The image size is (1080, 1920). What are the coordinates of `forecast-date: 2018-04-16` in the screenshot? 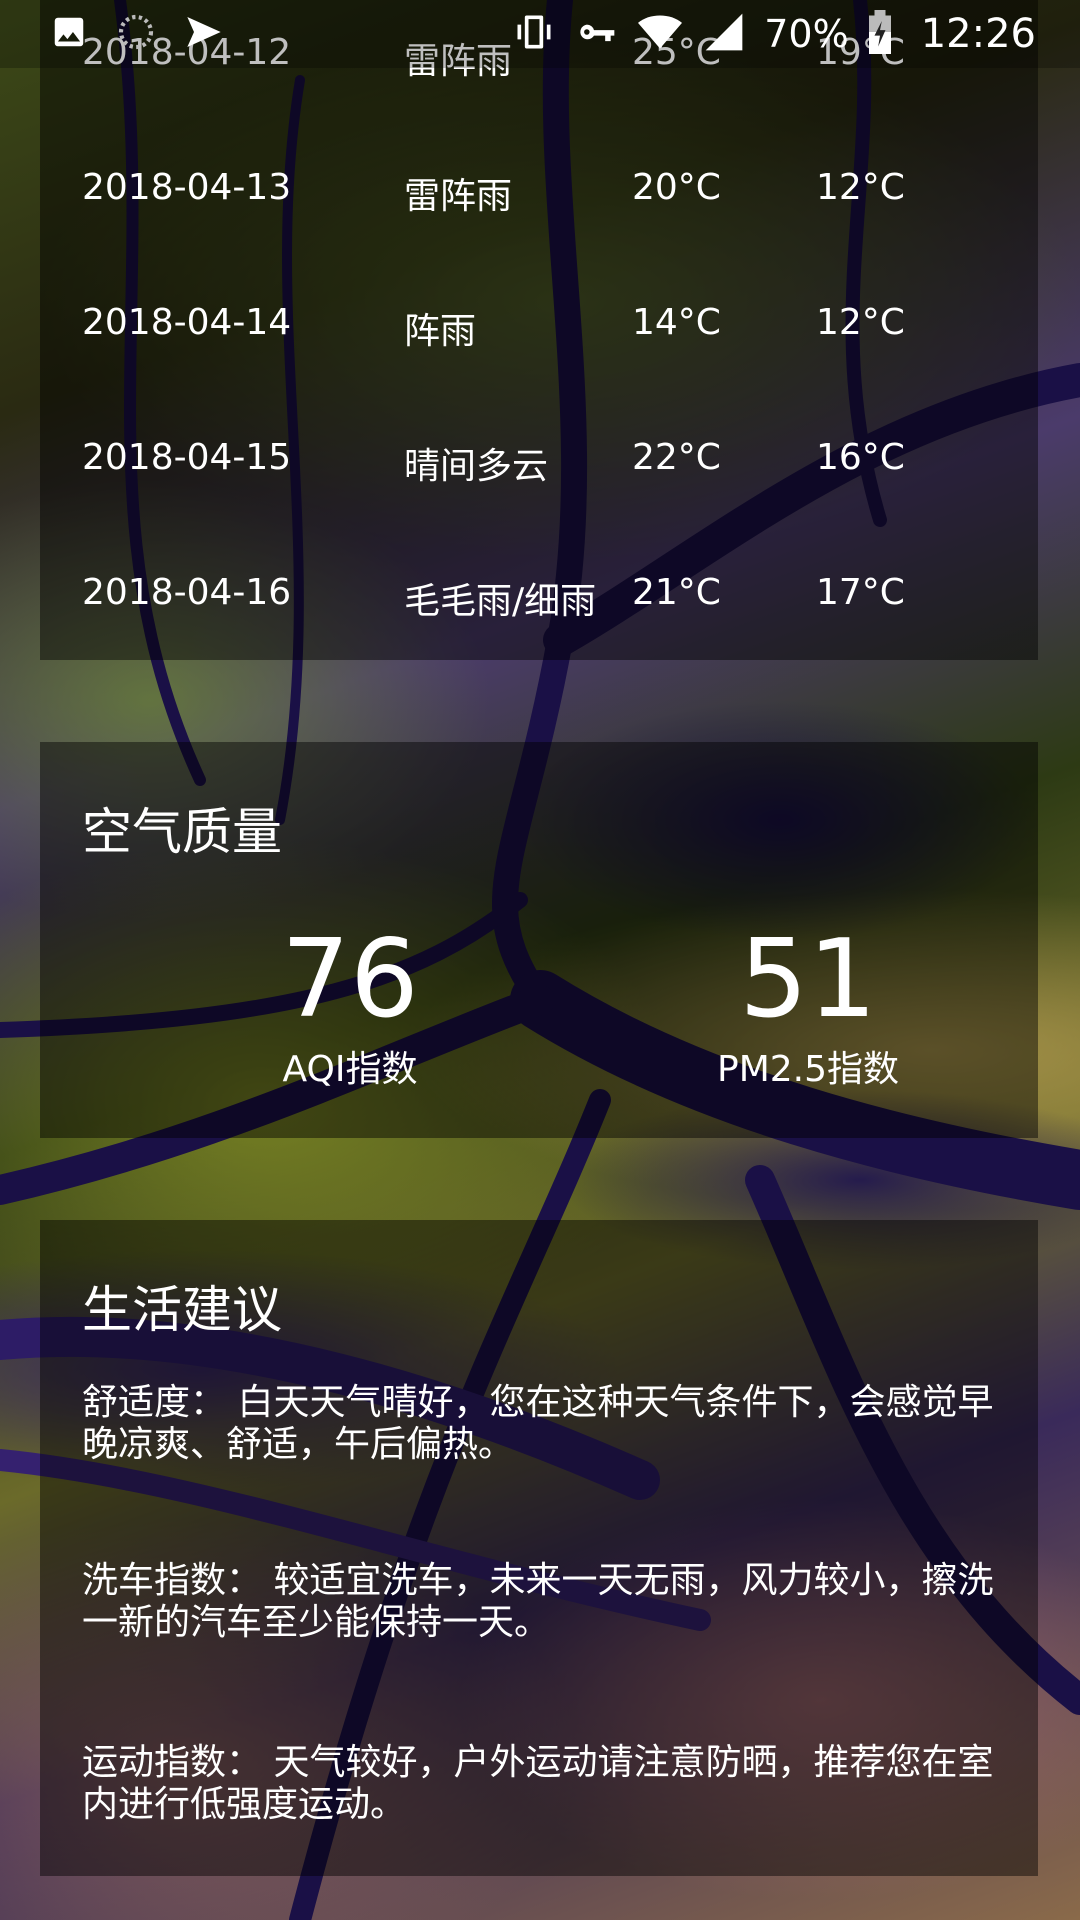 It's located at (187, 592).